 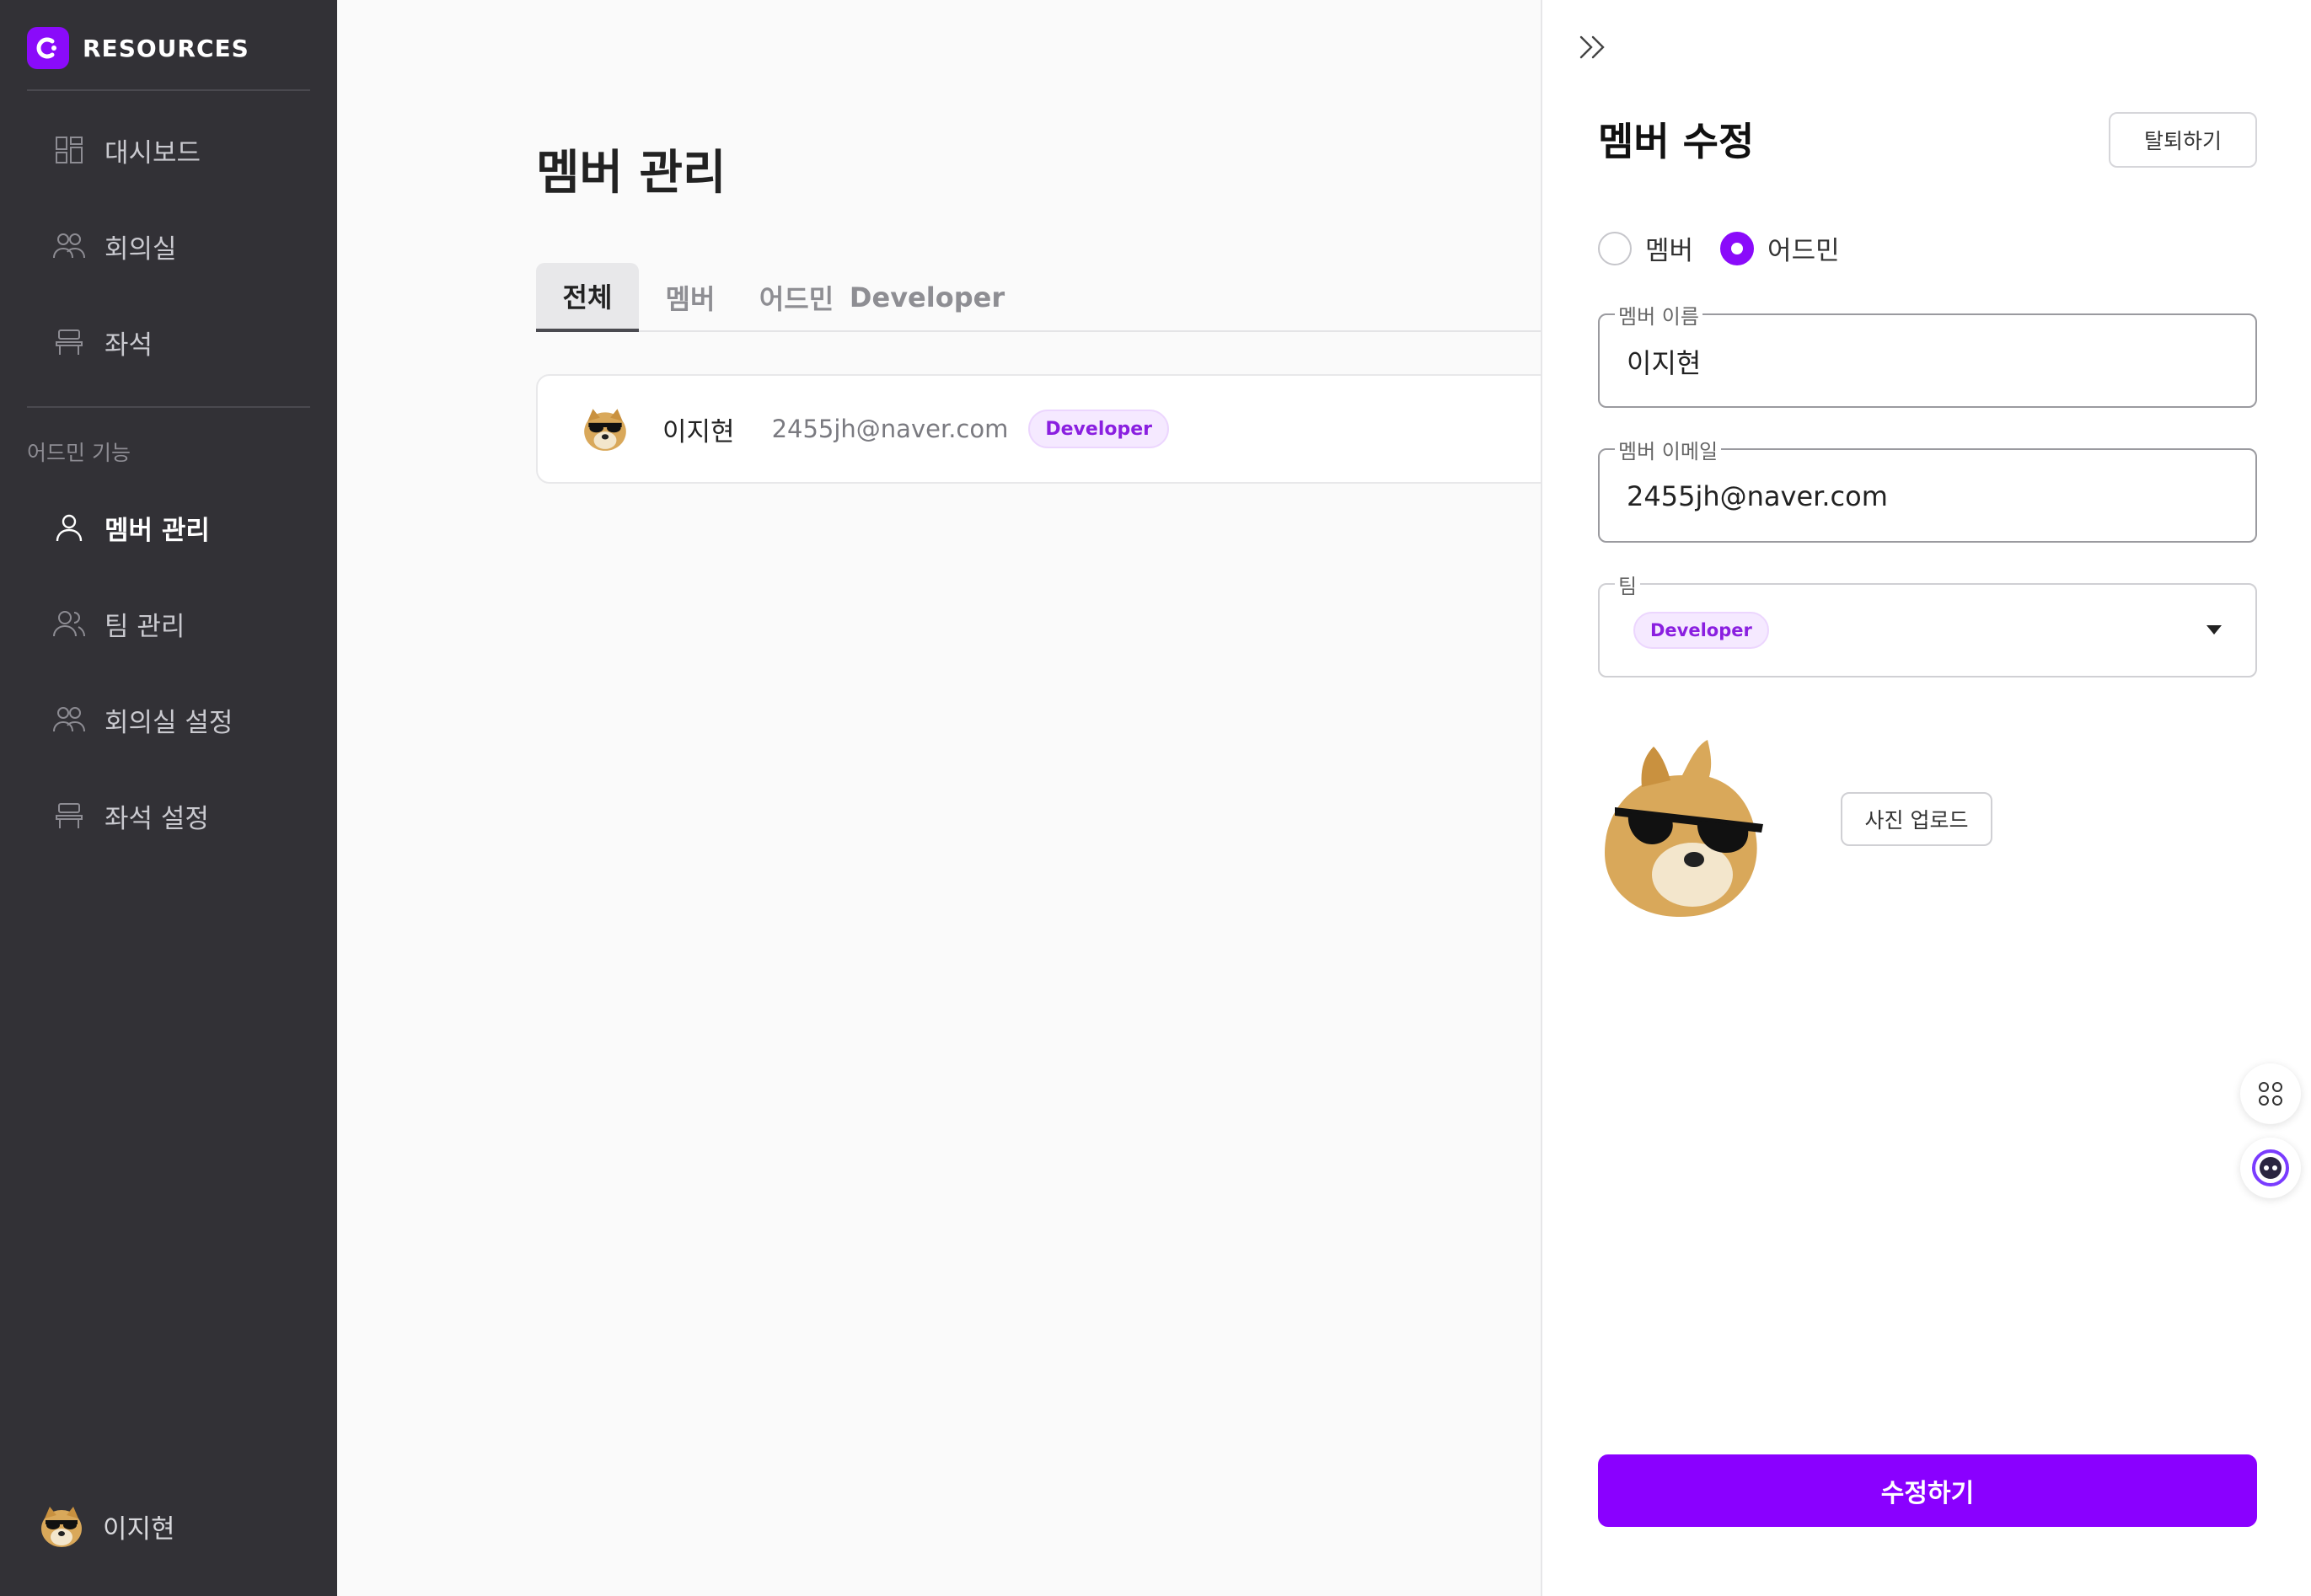 What do you see at coordinates (153, 153) in the screenshot?
I see `sidebar-item-label: 대시보드` at bounding box center [153, 153].